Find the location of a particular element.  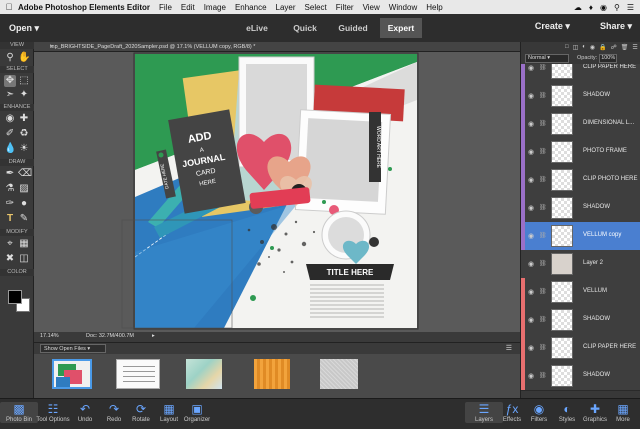

delete-layer-icon: 🗑 is located at coordinates (625, 47).